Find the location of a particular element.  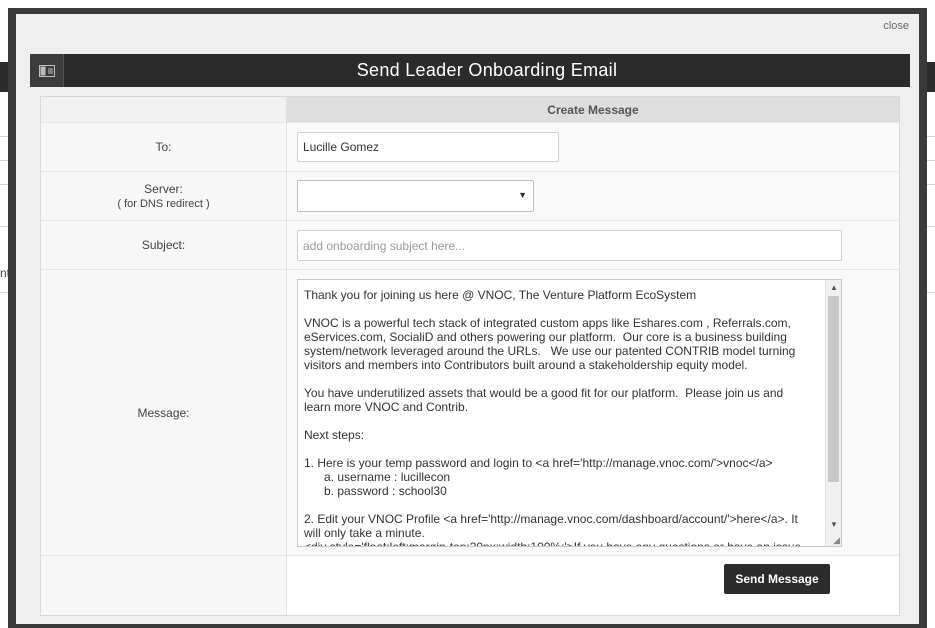

to-row: To: Lucille Gomez is located at coordinates (470, 147).